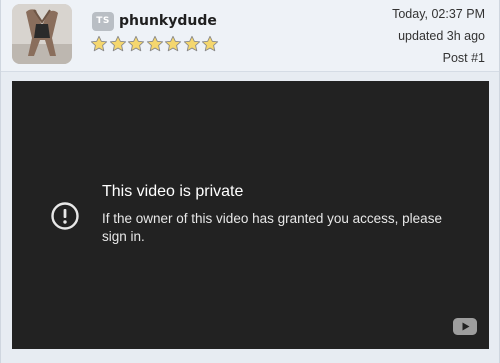 The image size is (500, 363). I want to click on private-video-title: This video is private, so click(173, 191).